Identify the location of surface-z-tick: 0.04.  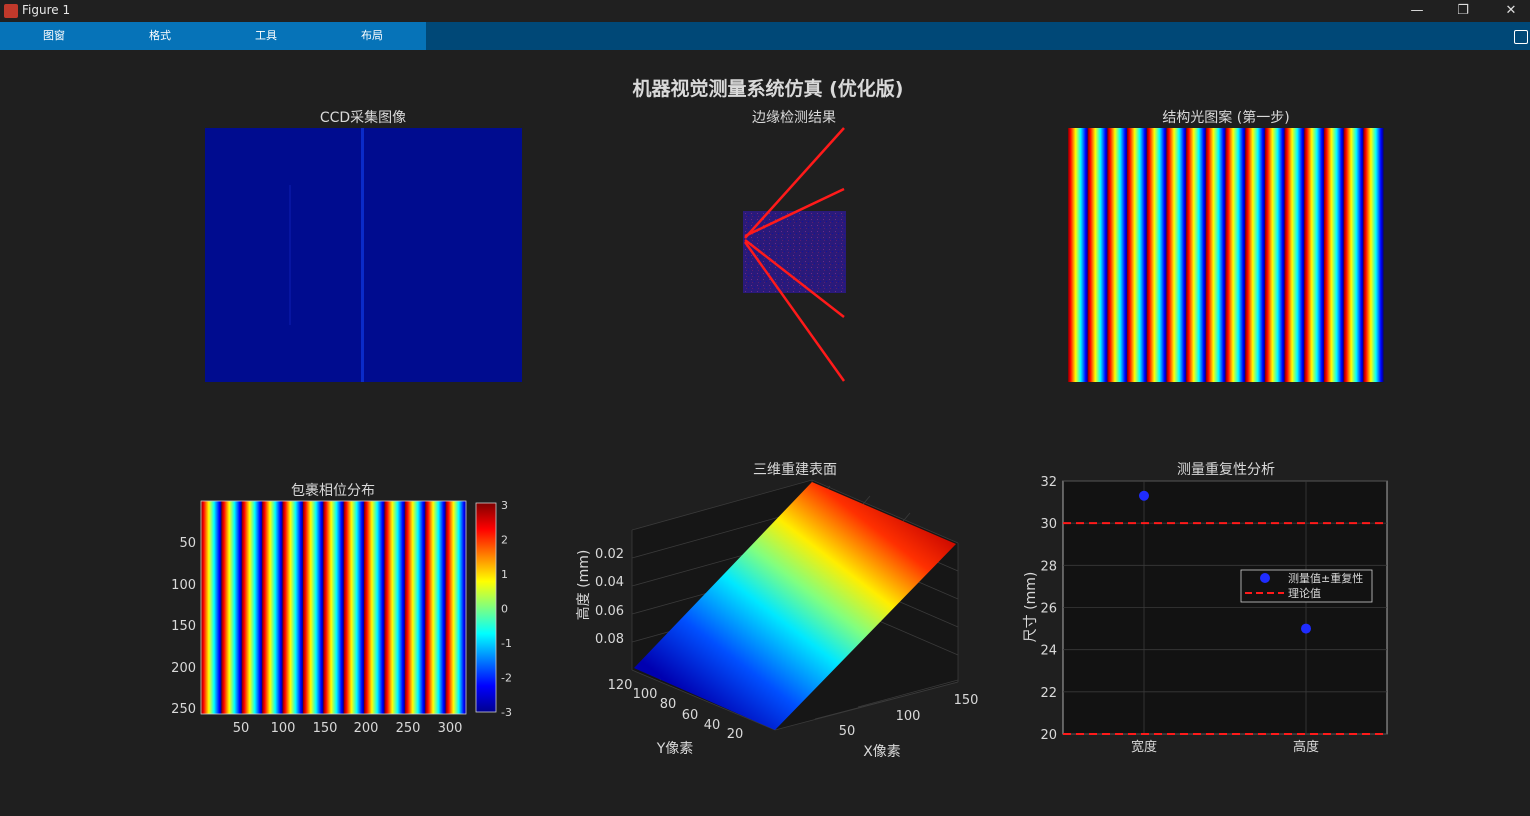
(609, 582).